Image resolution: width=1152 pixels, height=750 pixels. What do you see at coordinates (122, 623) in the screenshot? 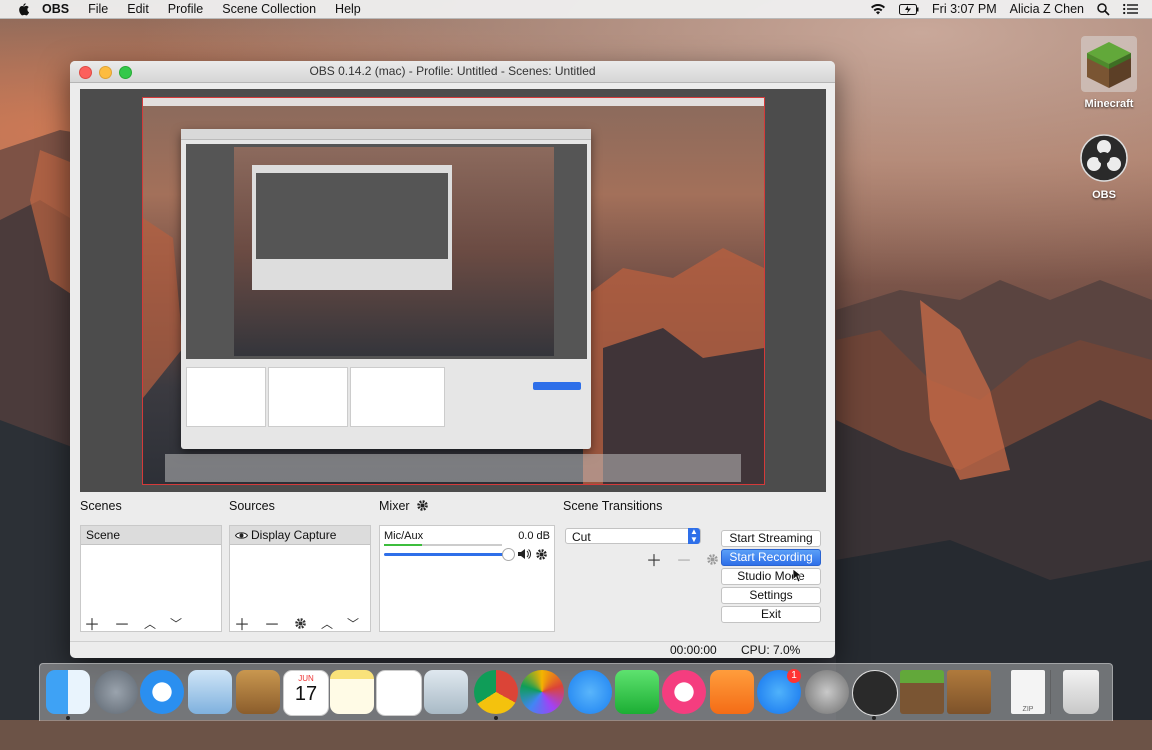
I see `remove-scene-icon: －` at bounding box center [122, 623].